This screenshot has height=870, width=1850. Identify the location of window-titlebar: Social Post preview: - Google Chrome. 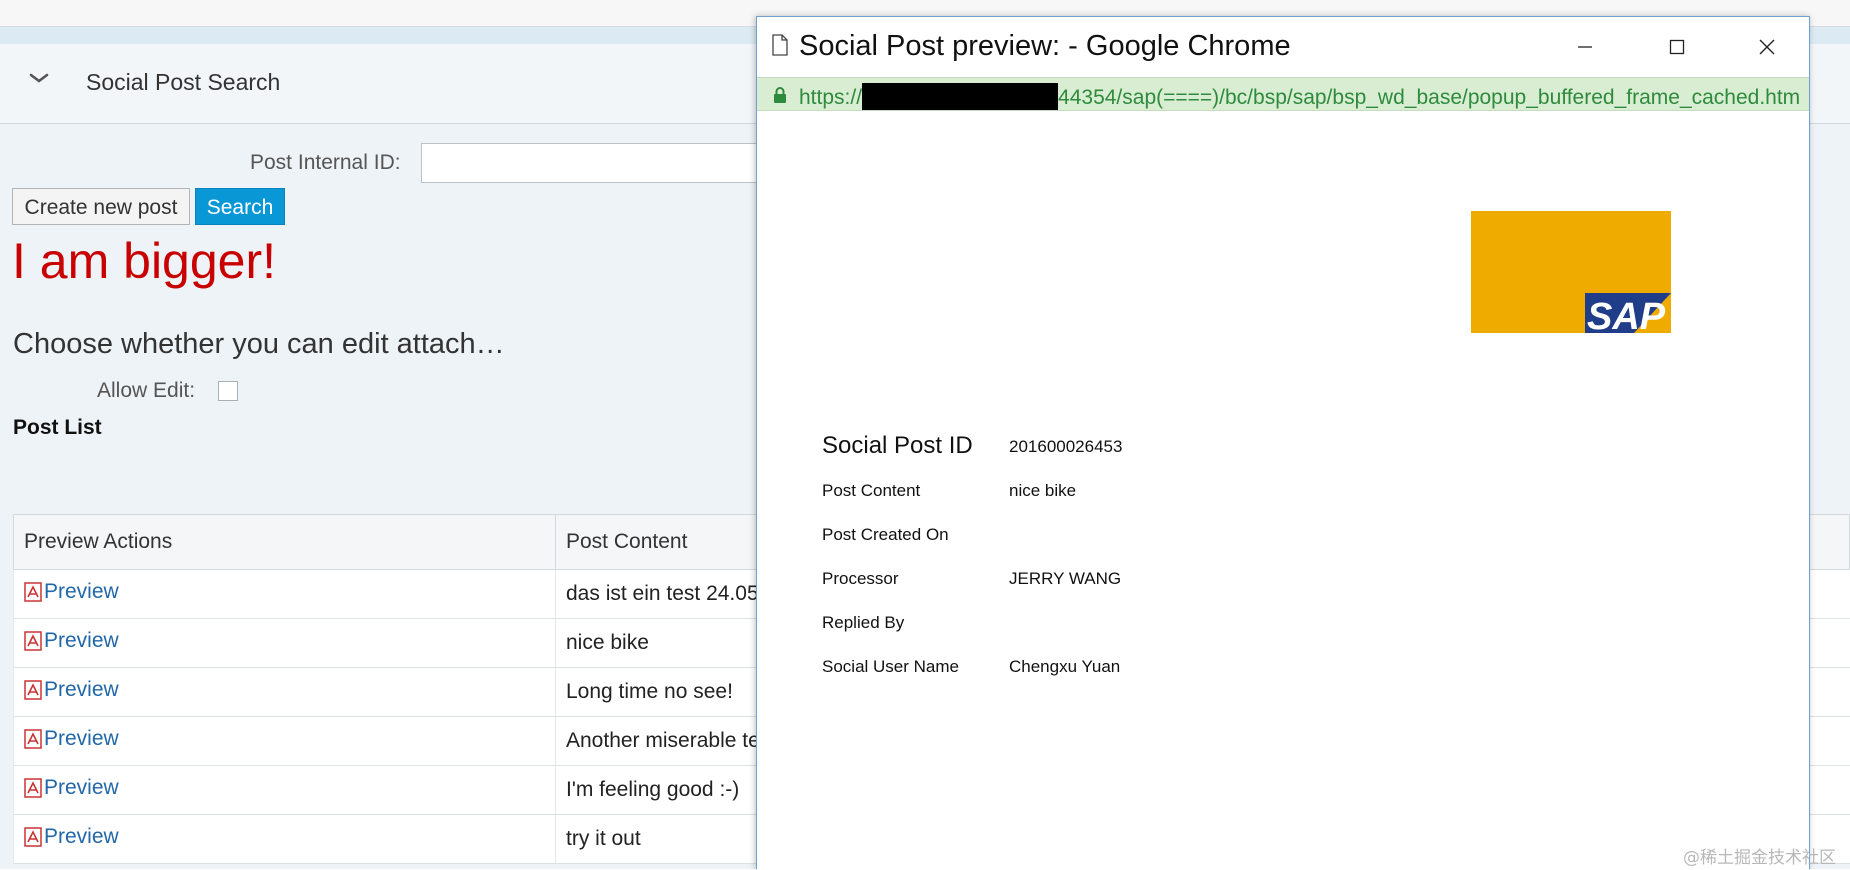
(1283, 47).